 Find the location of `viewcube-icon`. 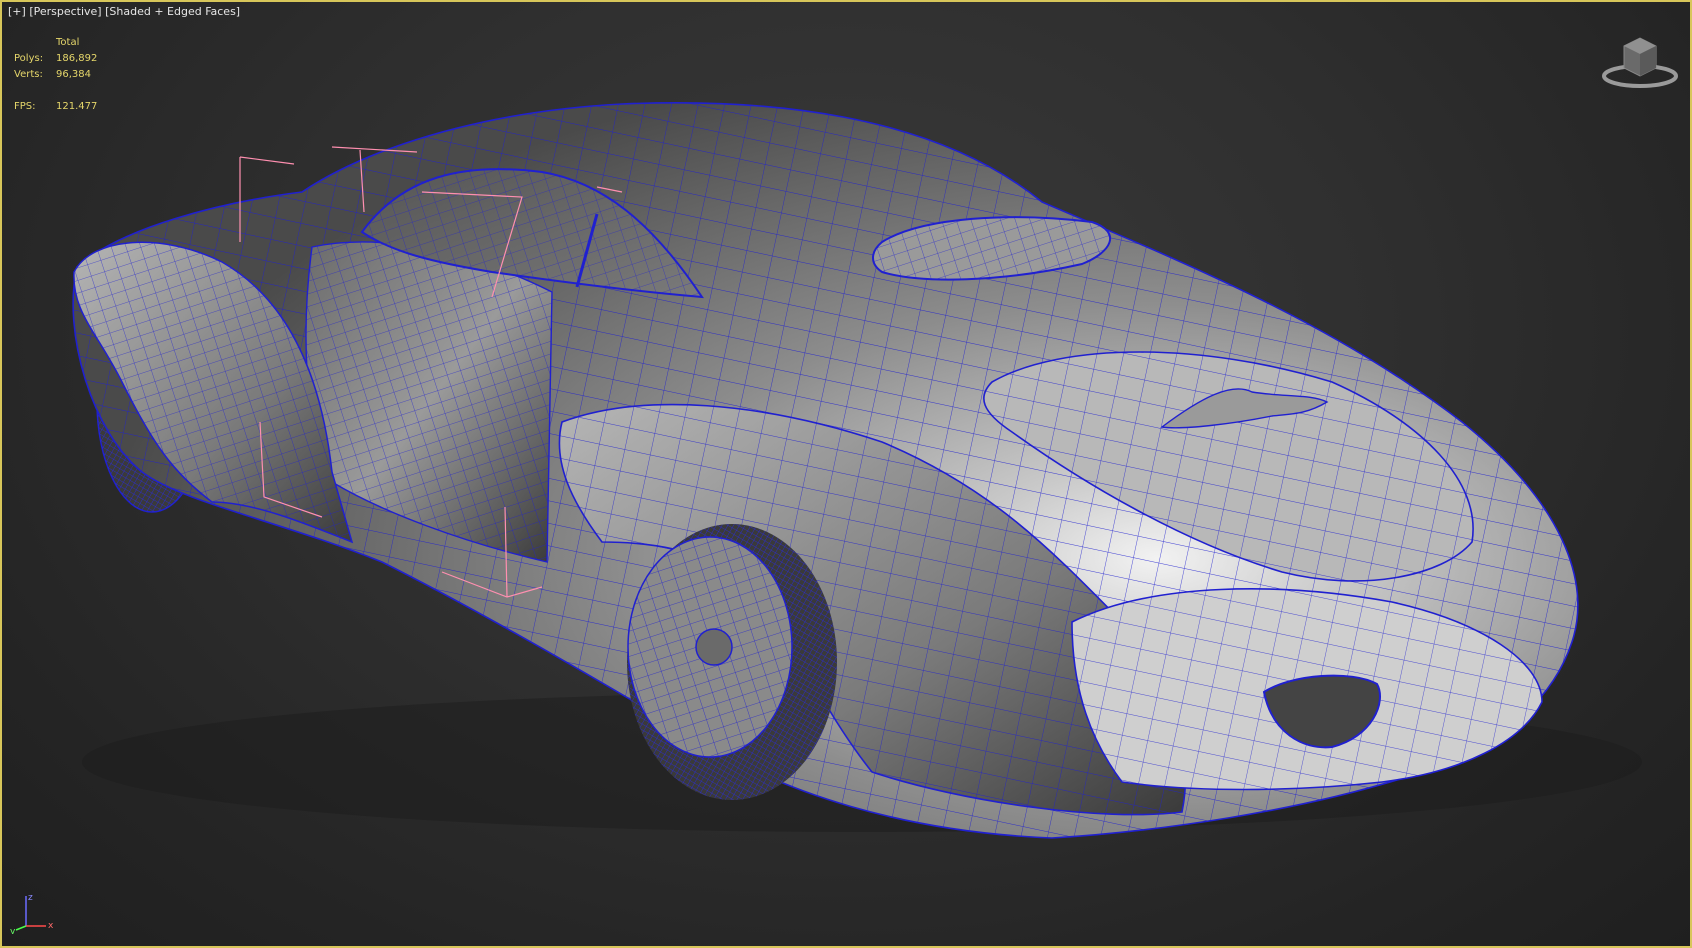

viewcube-icon is located at coordinates (1640, 64).